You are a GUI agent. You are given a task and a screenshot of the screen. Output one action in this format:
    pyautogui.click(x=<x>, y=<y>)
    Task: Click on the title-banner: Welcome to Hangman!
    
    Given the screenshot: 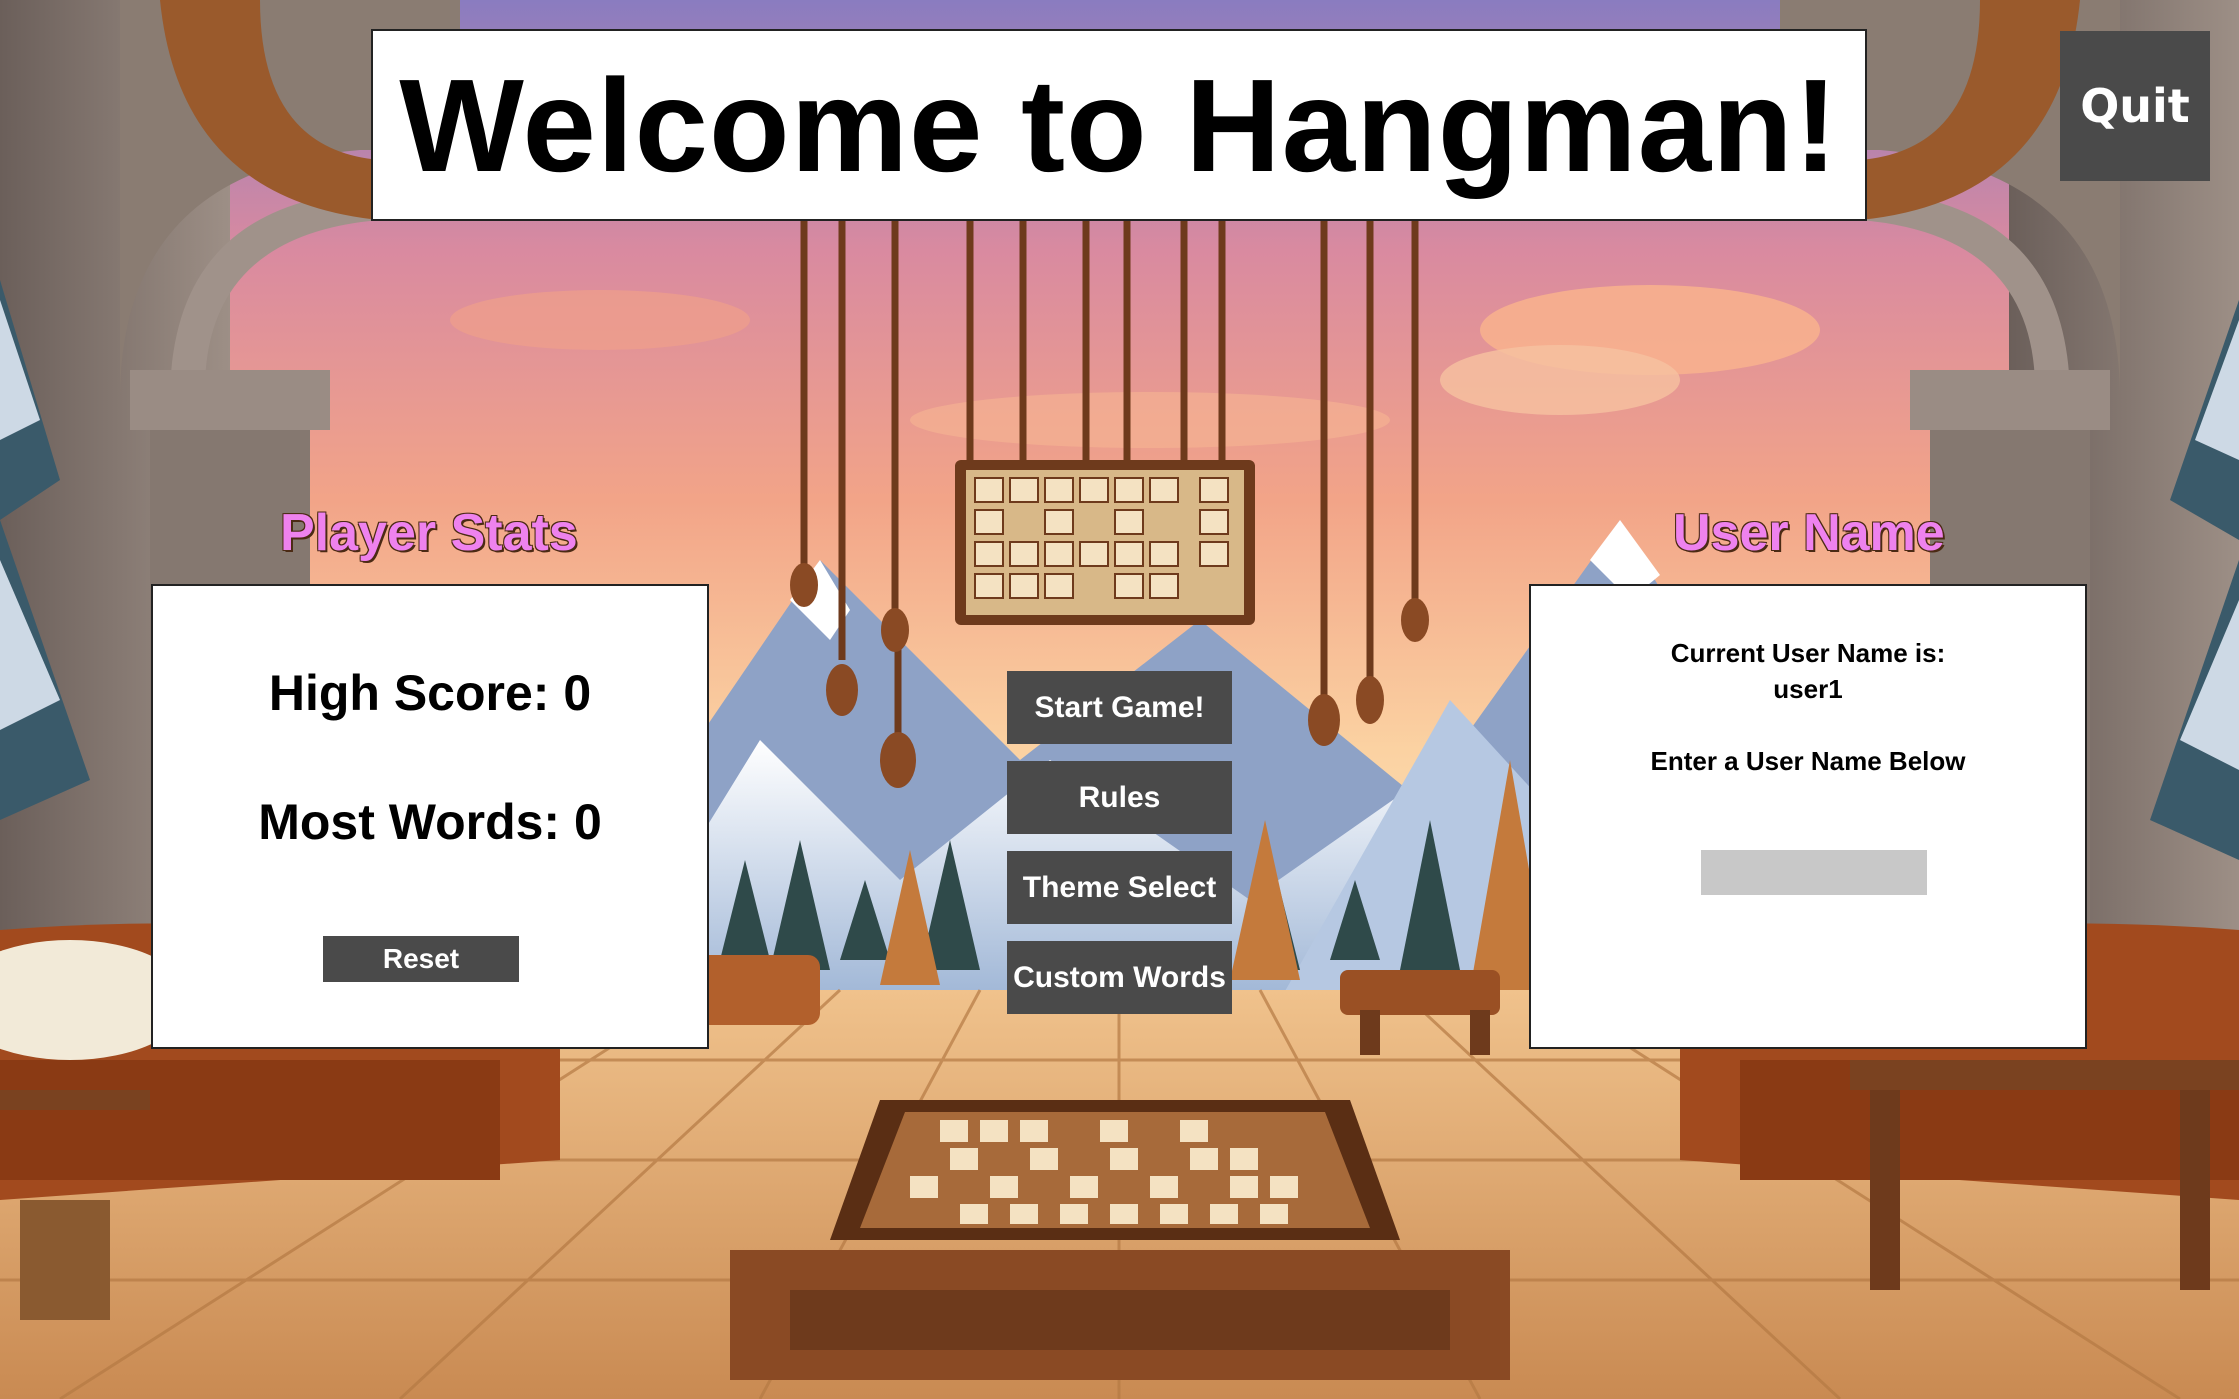 What is the action you would take?
    pyautogui.click(x=1119, y=125)
    